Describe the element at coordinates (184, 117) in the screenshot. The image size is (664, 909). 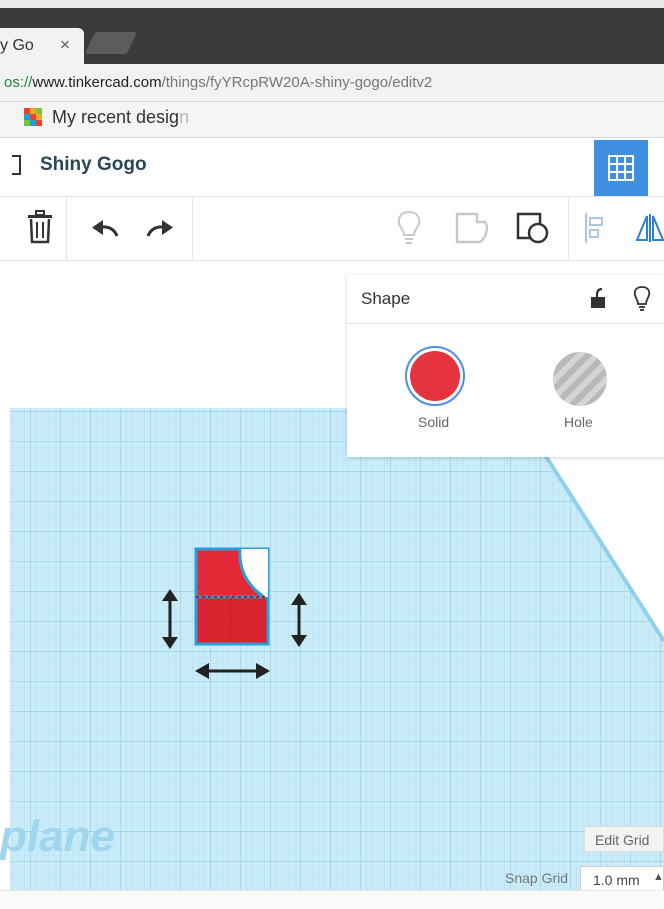
I see `bookmark-label-fade: n` at that location.